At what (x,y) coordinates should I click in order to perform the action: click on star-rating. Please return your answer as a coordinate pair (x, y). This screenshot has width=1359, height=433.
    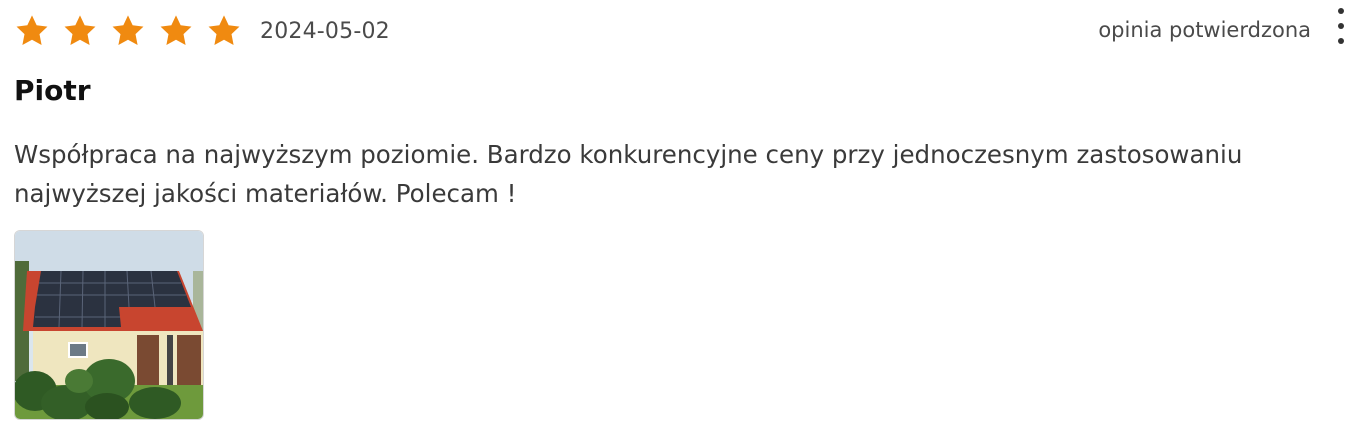
    Looking at the image, I should click on (134, 31).